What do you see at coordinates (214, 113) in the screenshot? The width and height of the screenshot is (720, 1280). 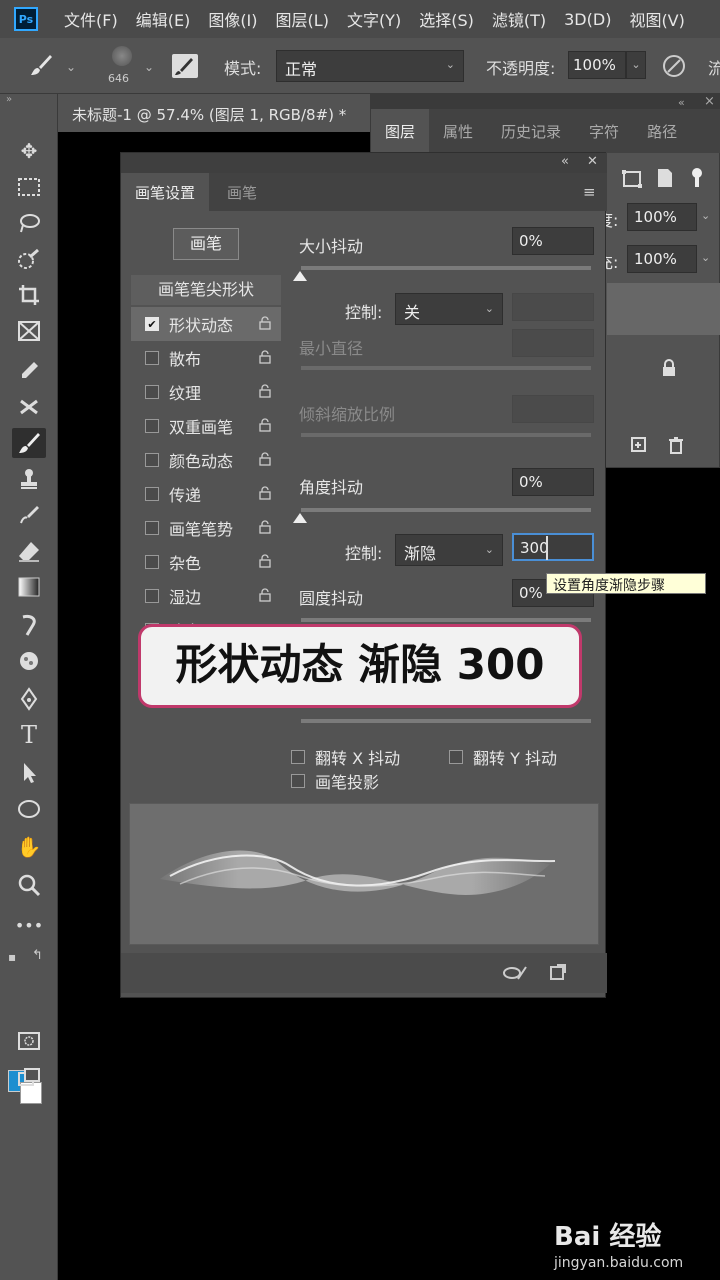 I see `document-tab: 未标题-1 @ 57.4% (图层 1, RGB/8#) *` at bounding box center [214, 113].